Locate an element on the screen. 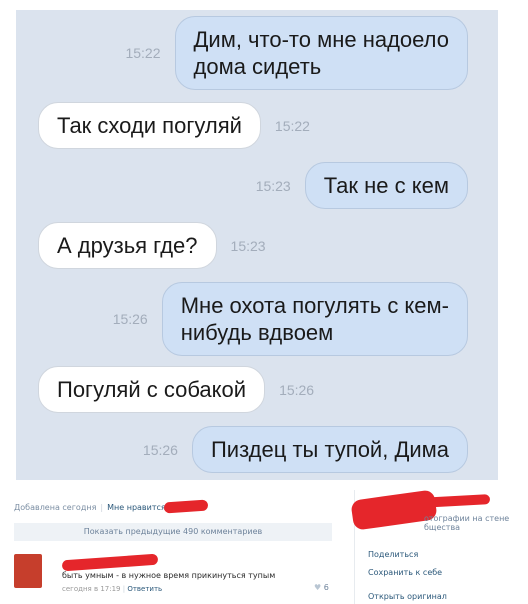 This screenshot has width=528, height=604. message-incoming: А друзья где? 15:23 is located at coordinates (152, 245).